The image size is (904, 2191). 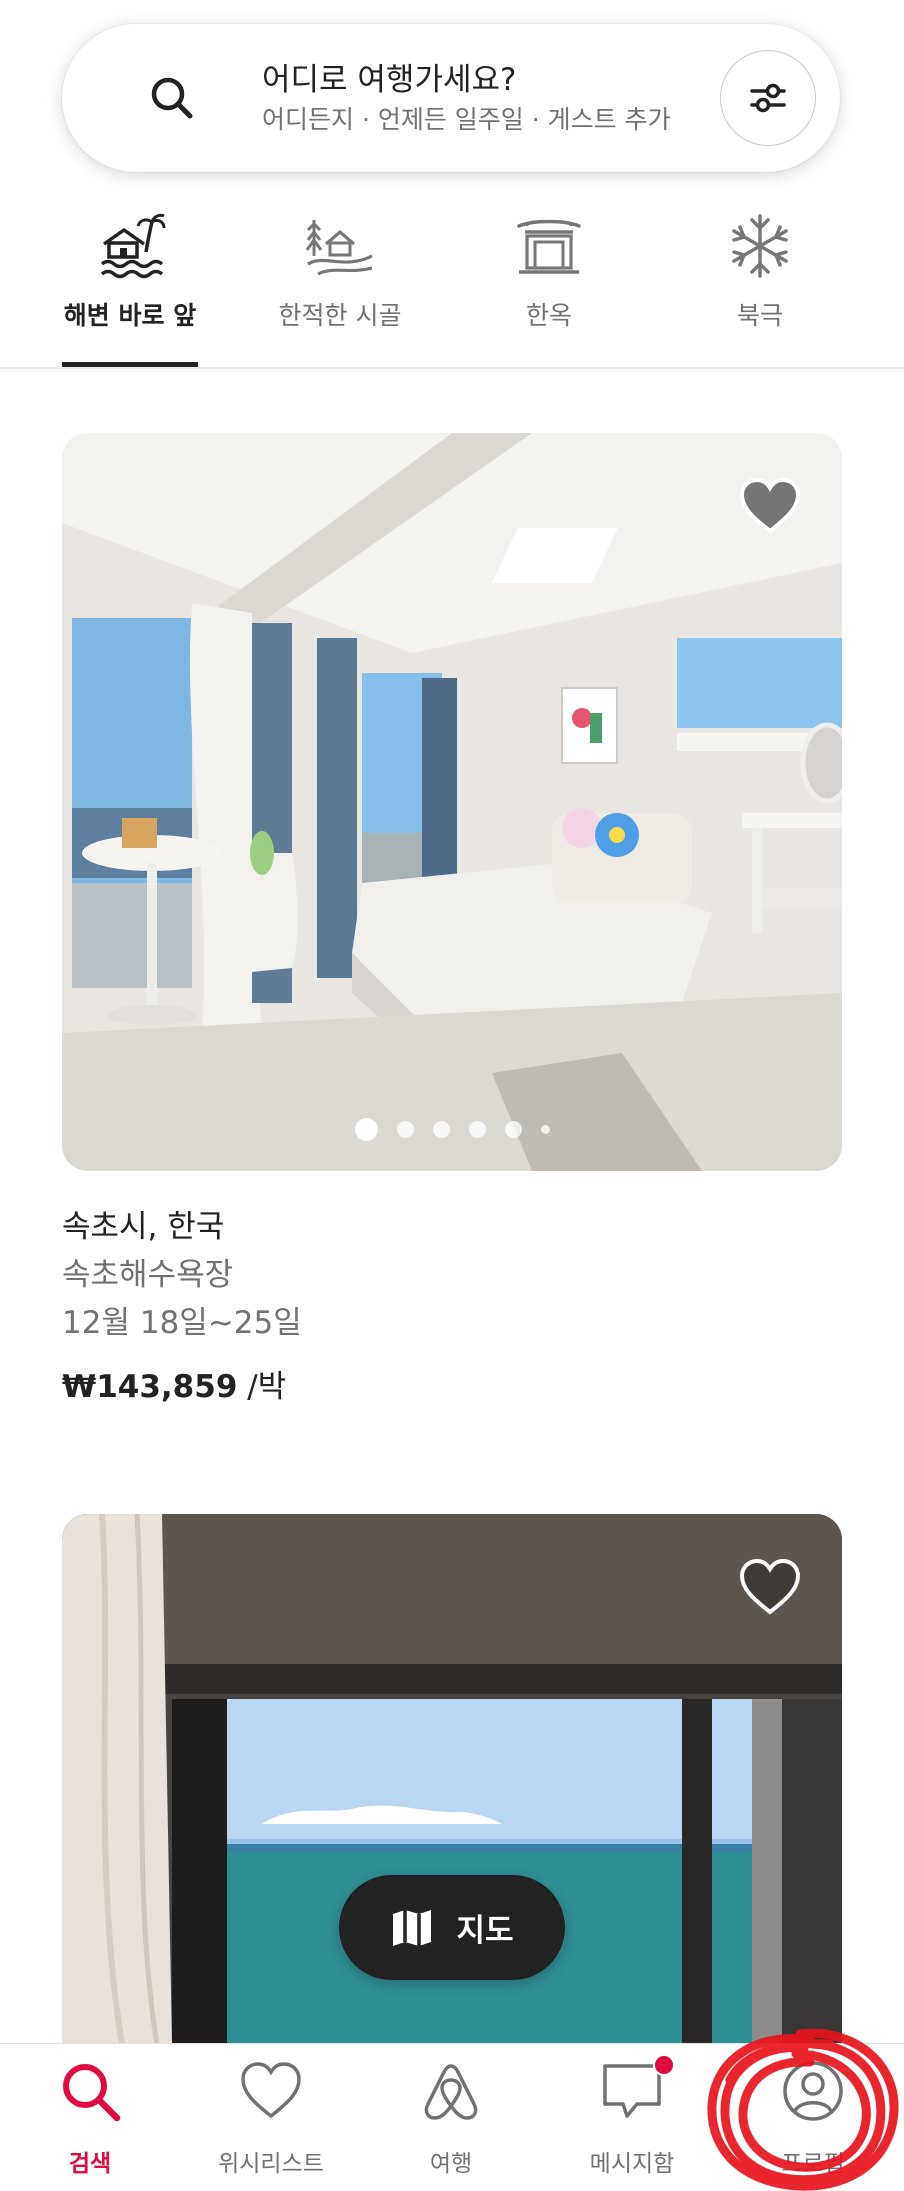 I want to click on beachfront-icon, so click(x=133, y=246).